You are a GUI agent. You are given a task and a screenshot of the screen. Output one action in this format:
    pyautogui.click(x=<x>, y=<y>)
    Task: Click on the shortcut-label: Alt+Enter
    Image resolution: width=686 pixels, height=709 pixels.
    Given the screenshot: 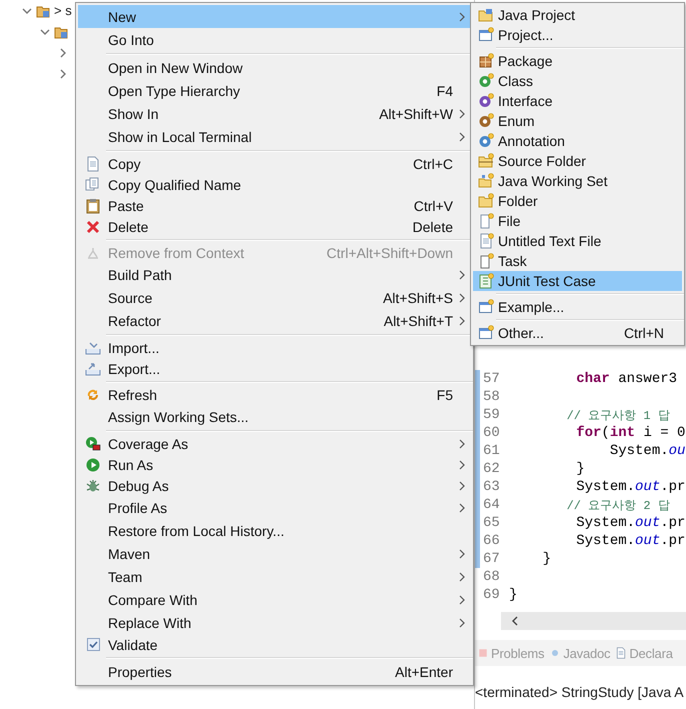 What is the action you would take?
    pyautogui.click(x=424, y=672)
    